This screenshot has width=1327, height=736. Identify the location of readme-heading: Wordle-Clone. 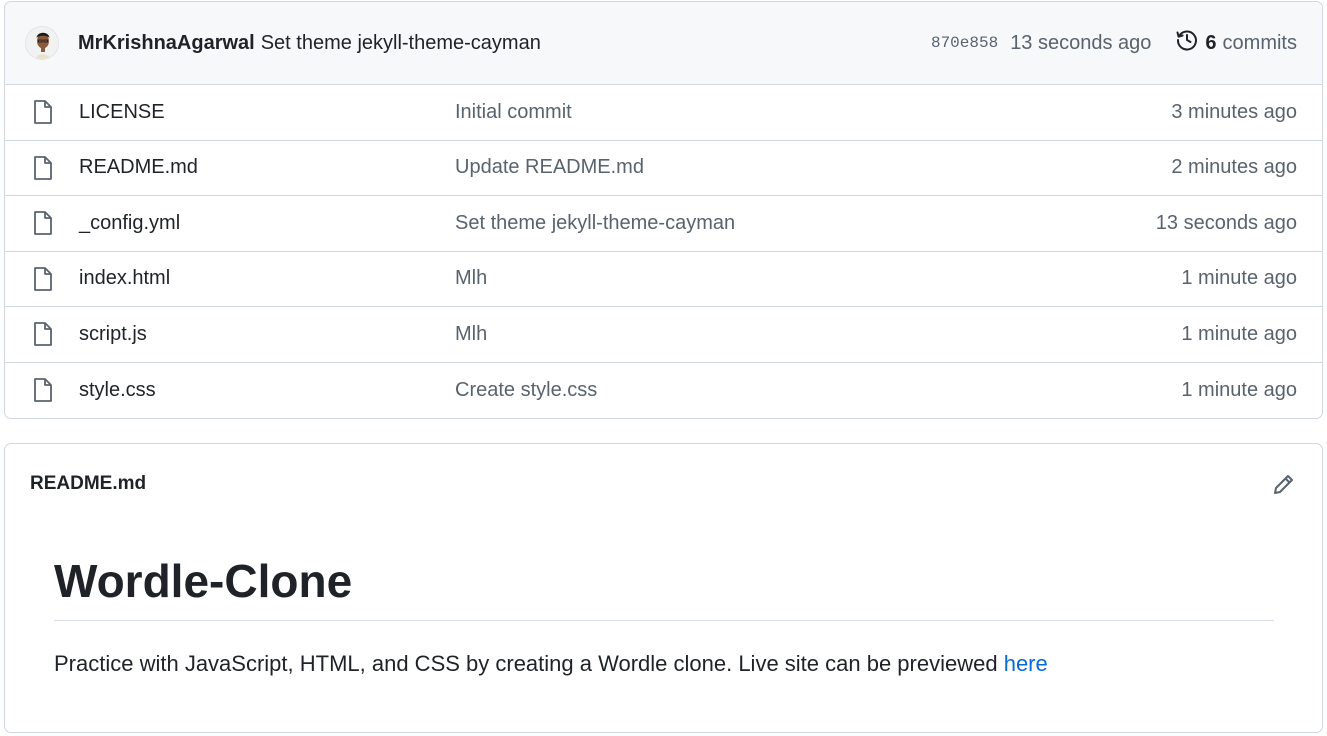
(664, 572).